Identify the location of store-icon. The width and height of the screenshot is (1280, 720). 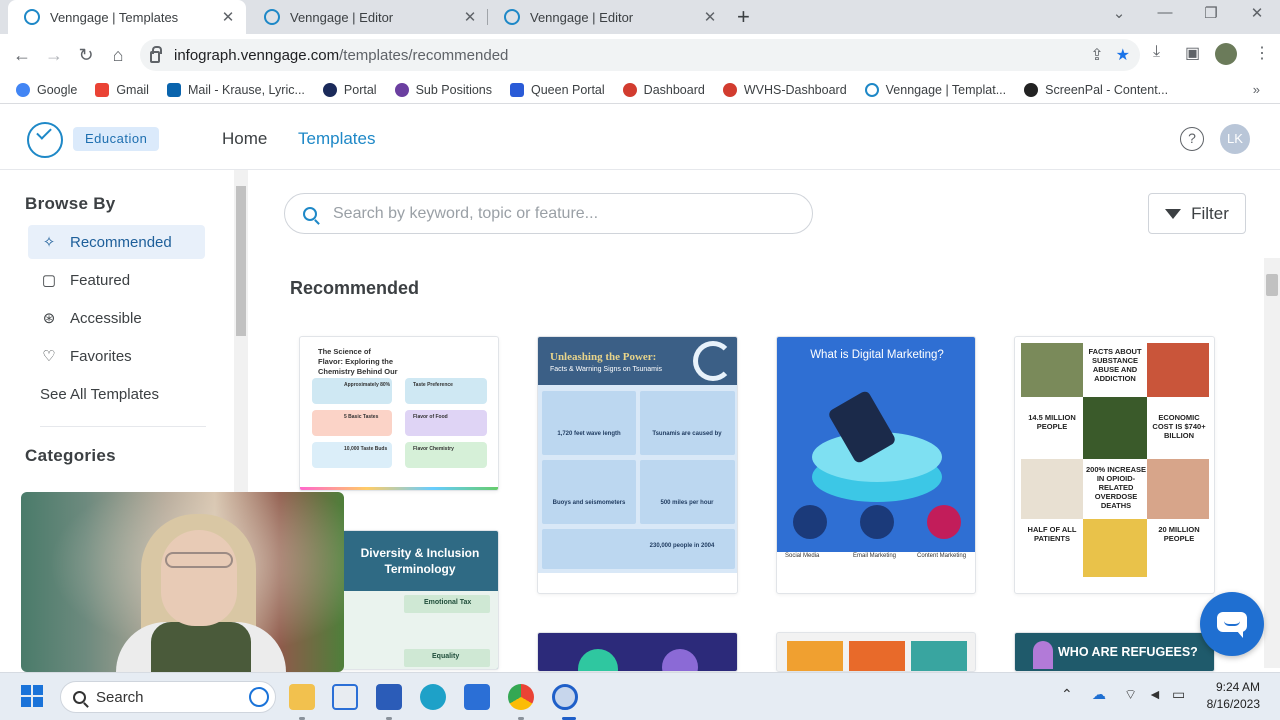
(345, 697).